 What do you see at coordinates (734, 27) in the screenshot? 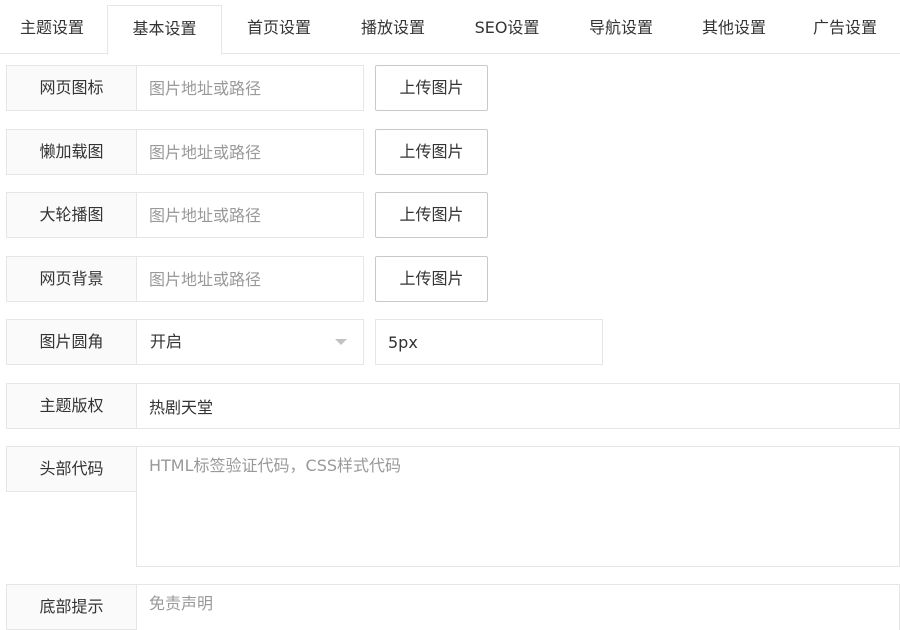
I see `tab-other-settings: 其他设置` at bounding box center [734, 27].